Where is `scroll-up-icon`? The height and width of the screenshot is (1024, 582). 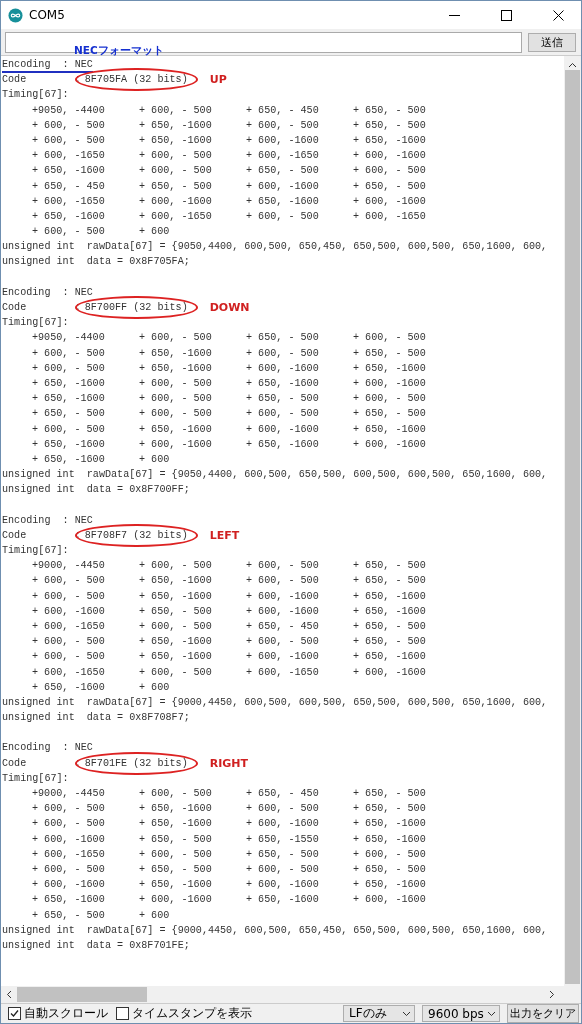
scroll-up-icon is located at coordinates (572, 65).